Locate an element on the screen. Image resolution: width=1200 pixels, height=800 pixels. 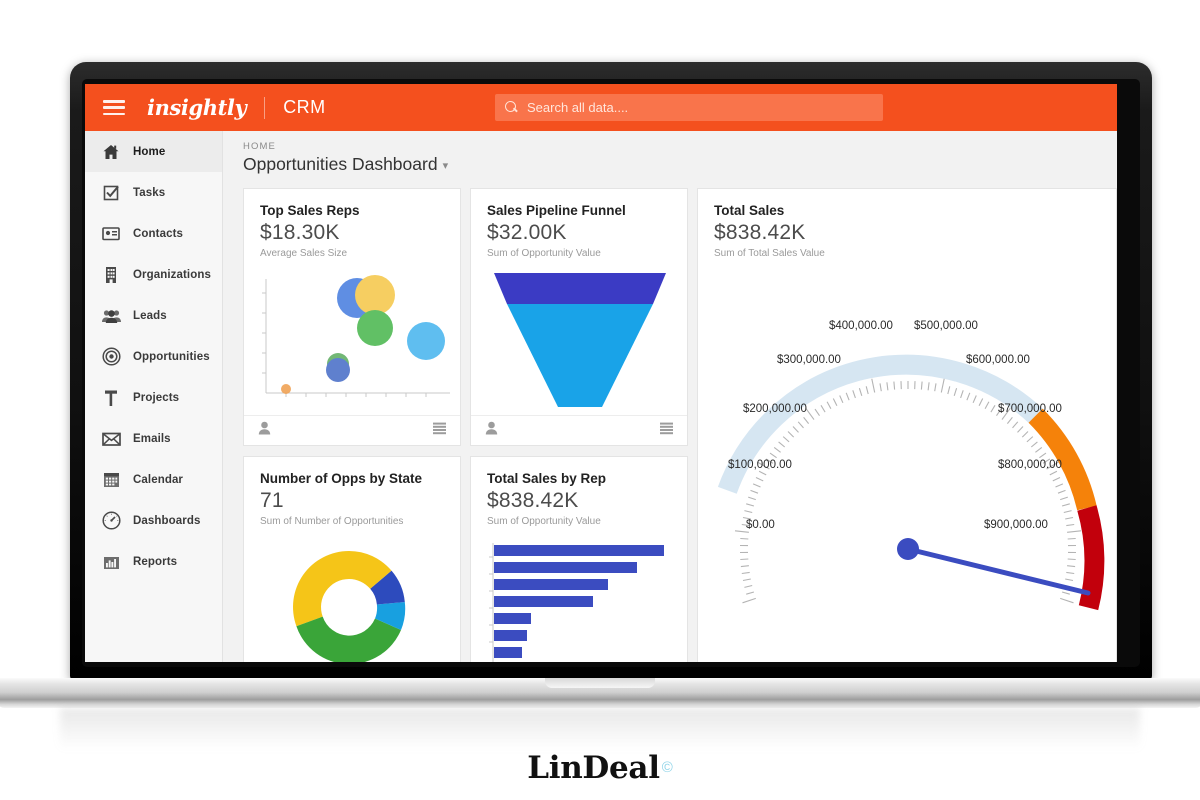
sidebar-item-label: Tasks is located at coordinates (149, 192).